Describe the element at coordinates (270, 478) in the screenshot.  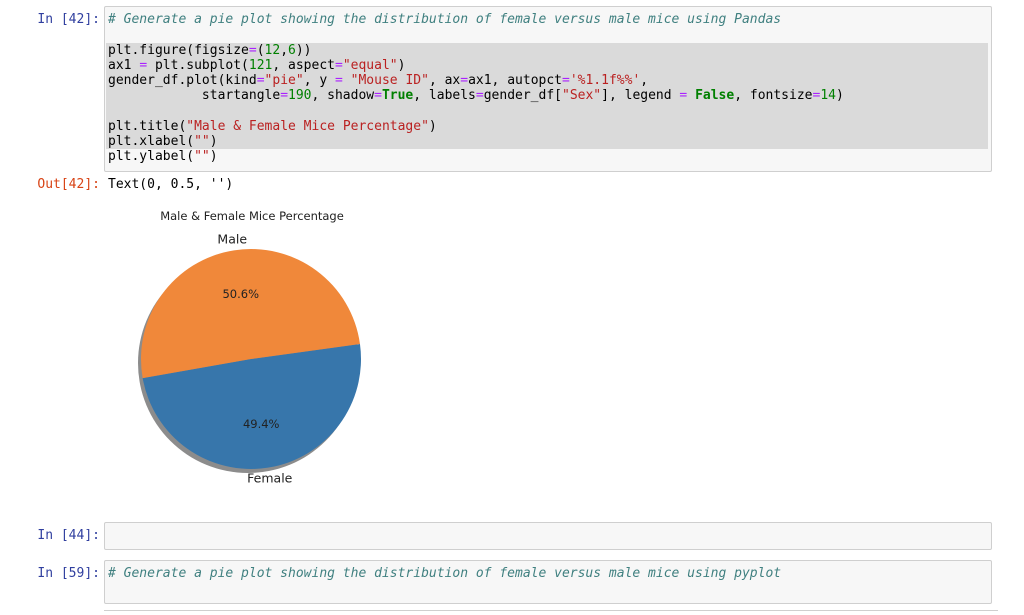
I see `pie-label-female: Female` at that location.